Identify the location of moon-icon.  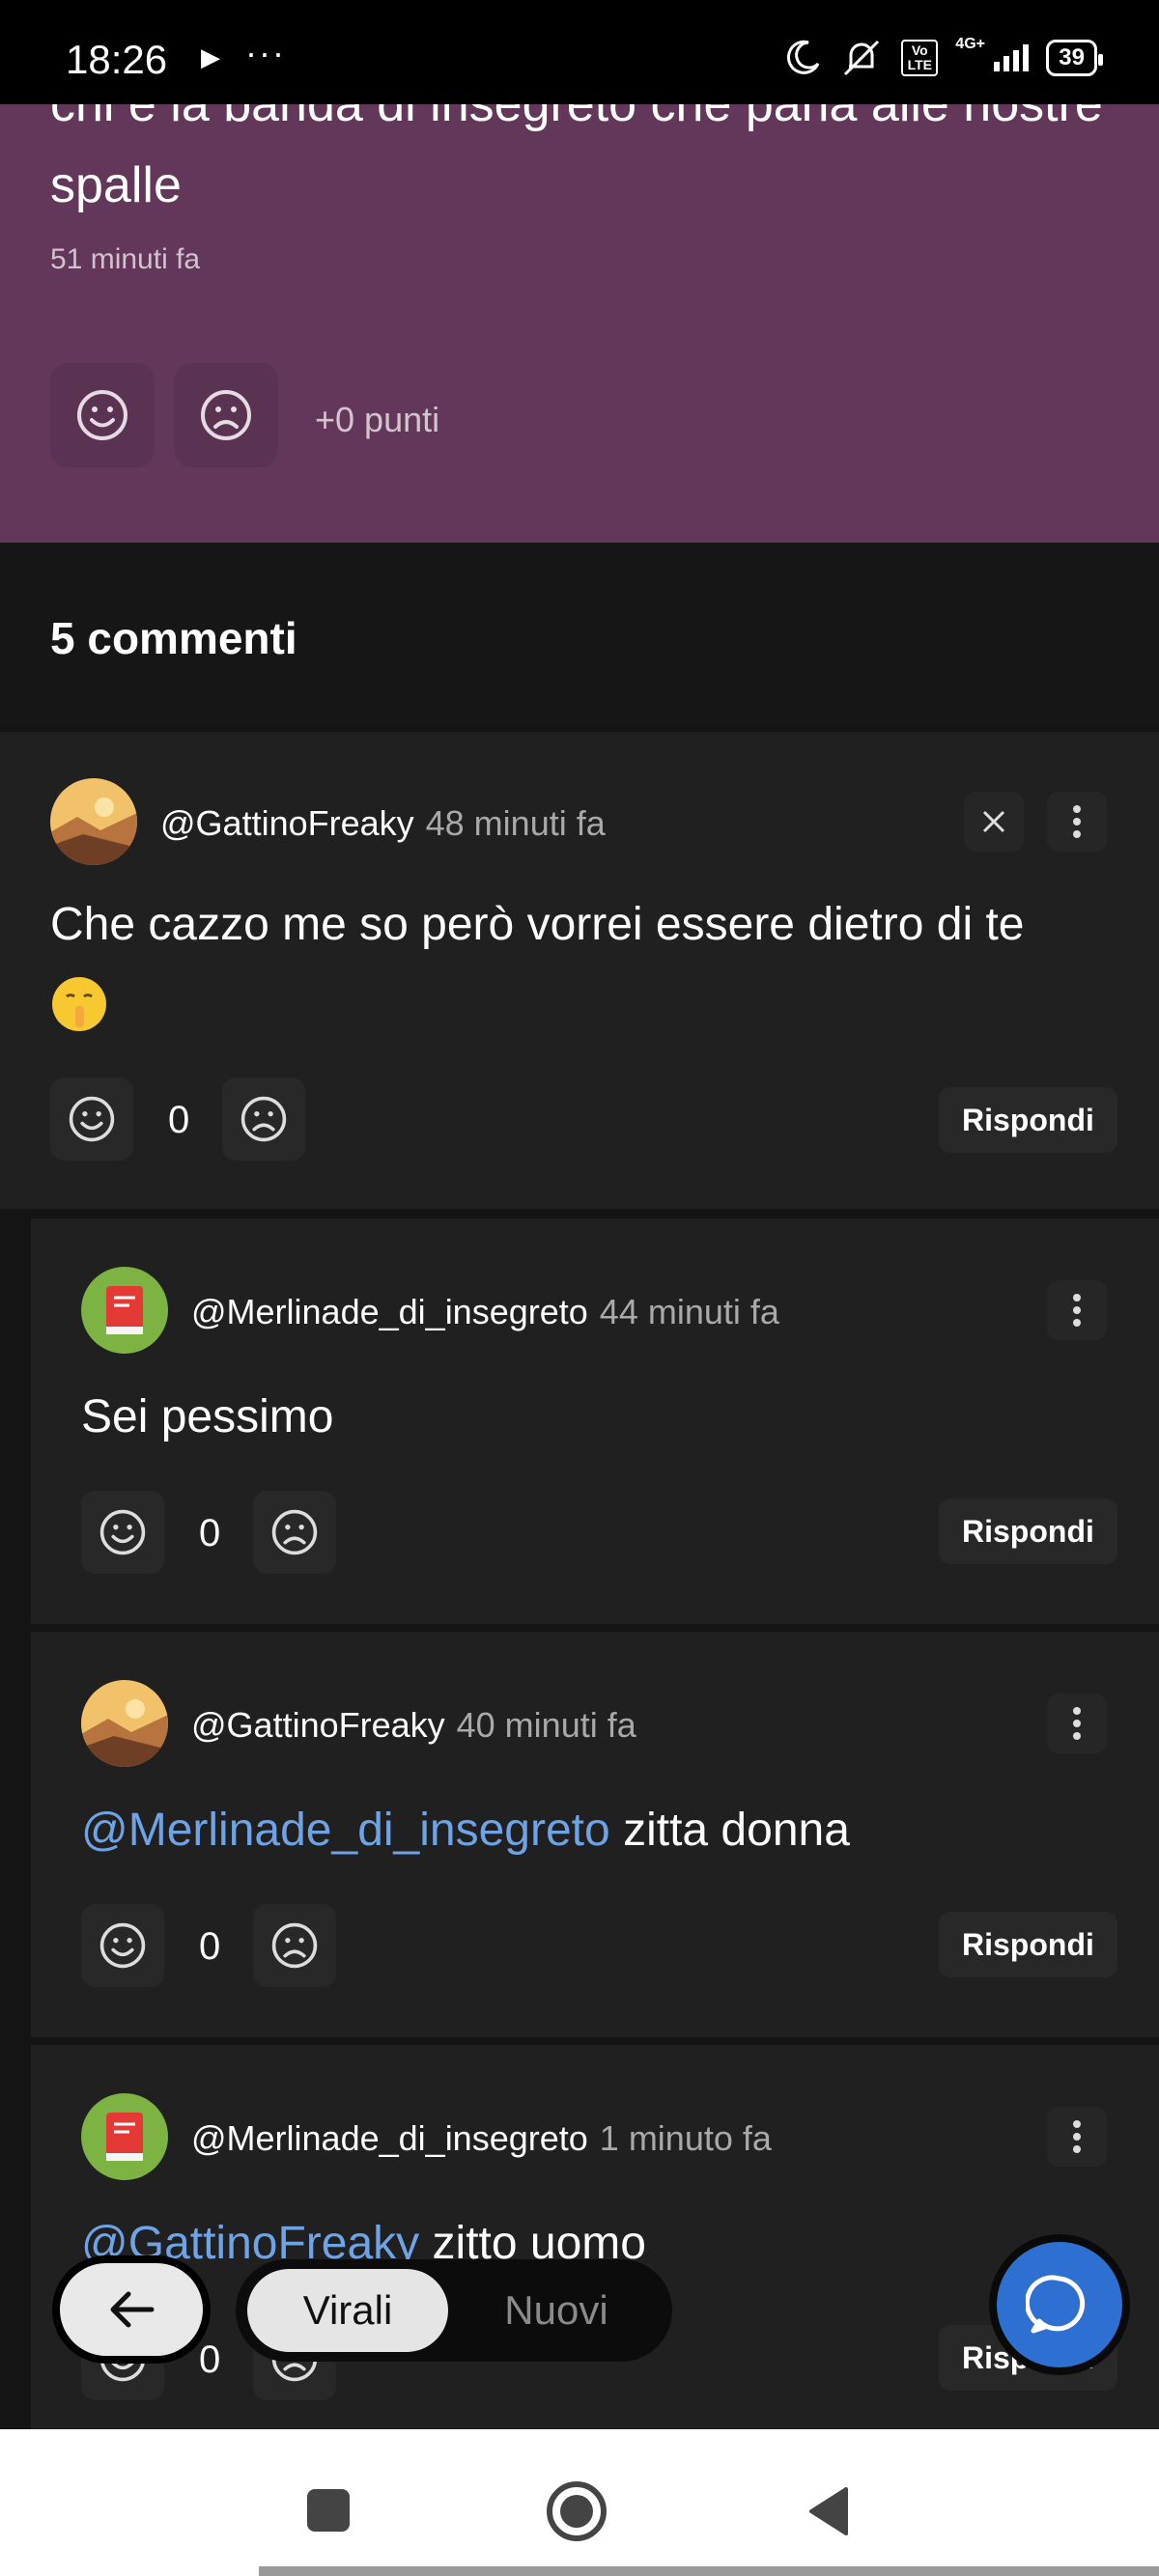
(804, 57).